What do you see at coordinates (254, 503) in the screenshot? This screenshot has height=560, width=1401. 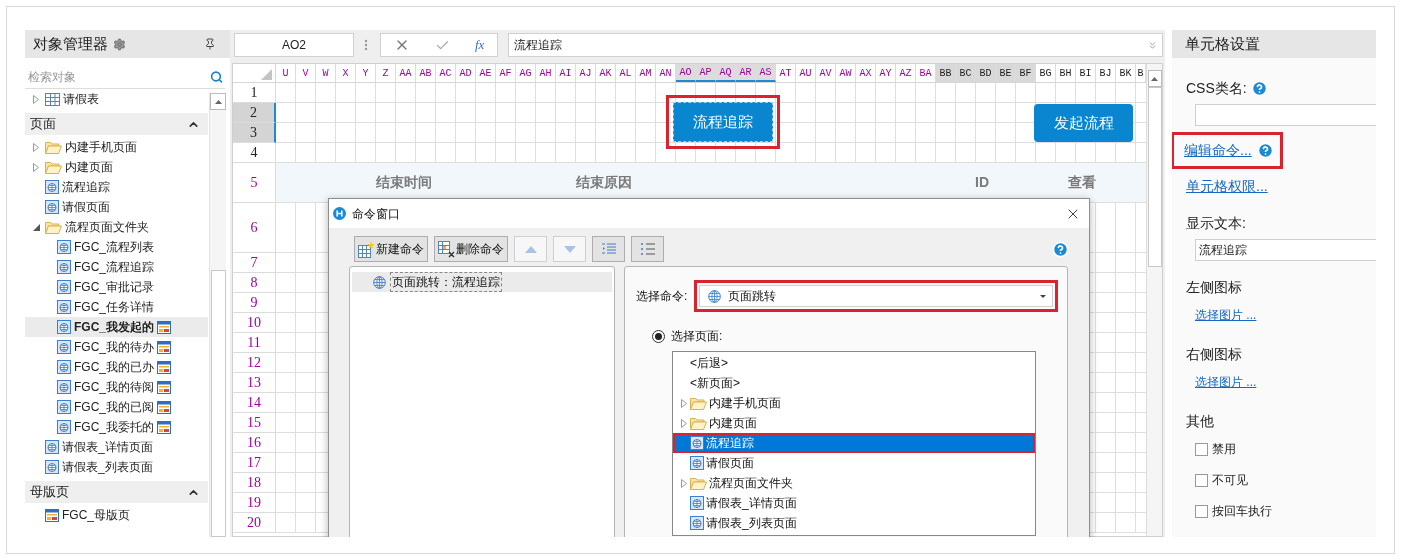 I see `row-header: 19` at bounding box center [254, 503].